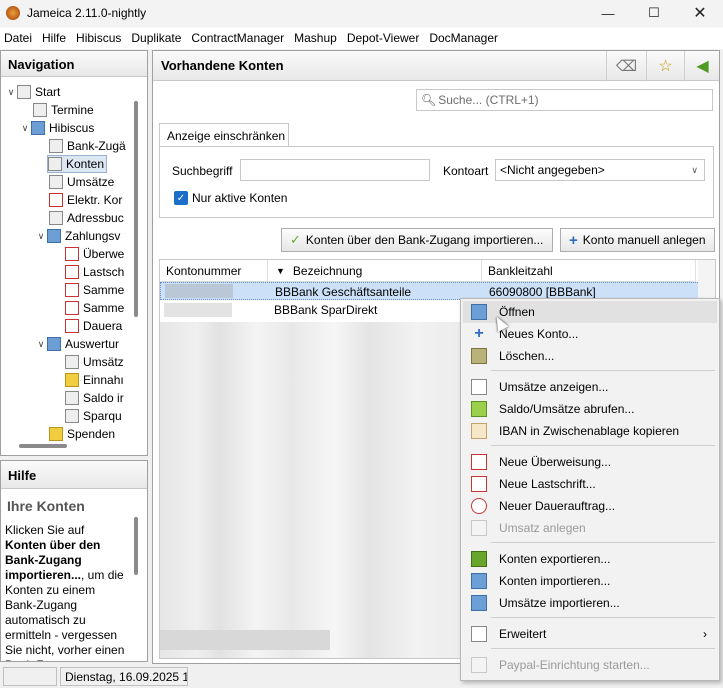 The height and width of the screenshot is (688, 723). Describe the element at coordinates (479, 528) in the screenshot. I see `add-transaction-icon` at that location.